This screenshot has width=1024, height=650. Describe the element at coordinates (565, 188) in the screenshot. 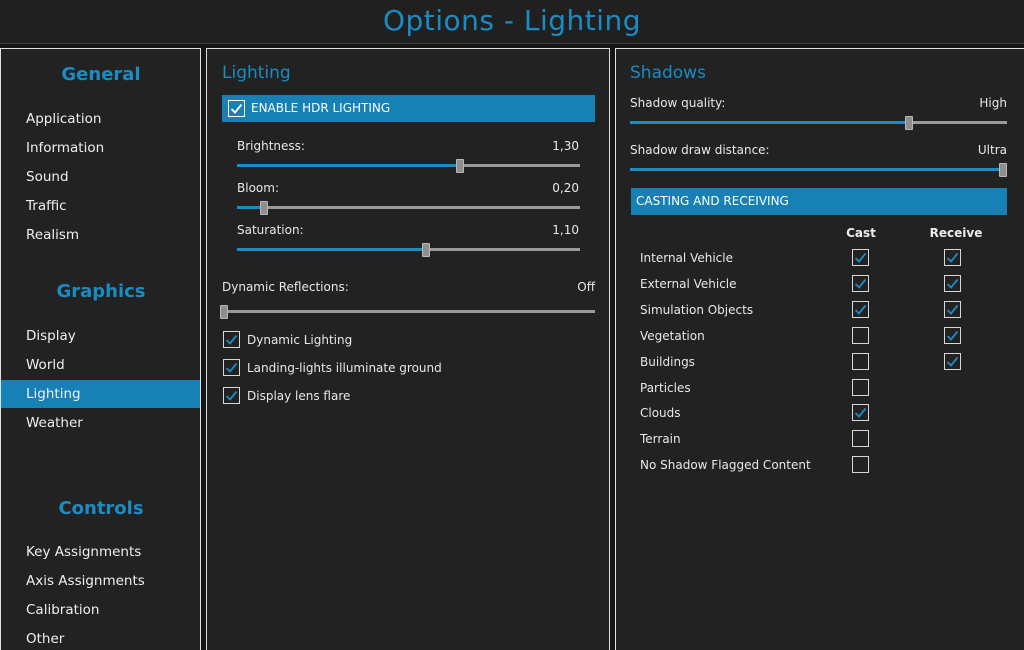

I see `bloom-value: 0,20` at that location.